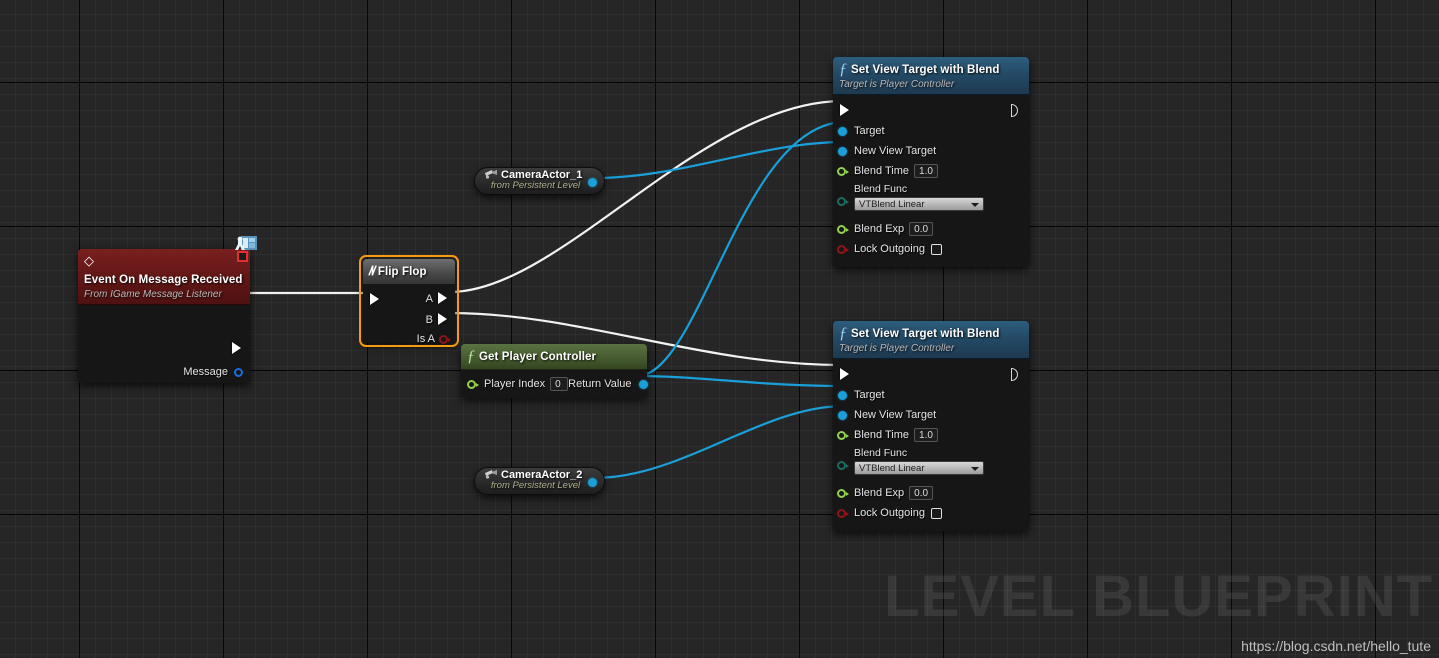 This screenshot has width=1439, height=658. What do you see at coordinates (471, 356) in the screenshot?
I see `pure-function-icon: ƒ` at bounding box center [471, 356].